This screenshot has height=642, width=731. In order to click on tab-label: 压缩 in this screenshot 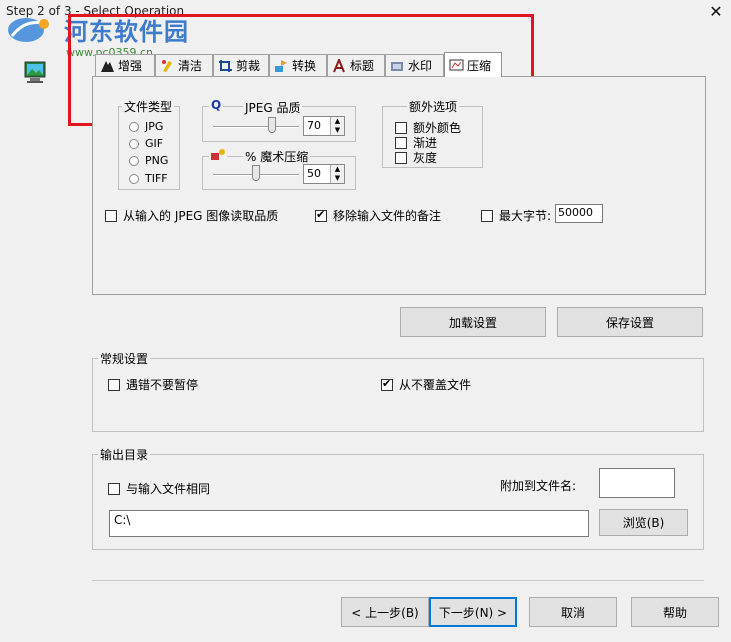, I will do `click(479, 65)`.